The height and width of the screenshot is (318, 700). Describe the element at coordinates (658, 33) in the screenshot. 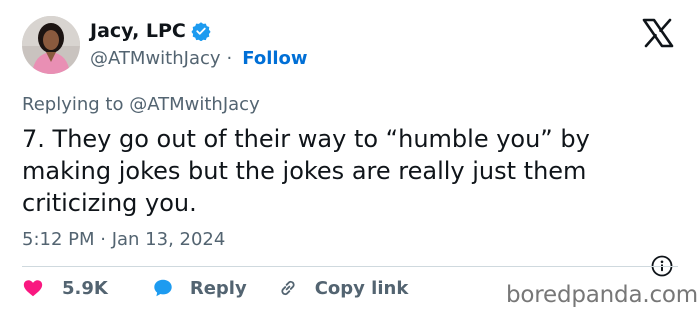

I see `x-logo-icon` at that location.